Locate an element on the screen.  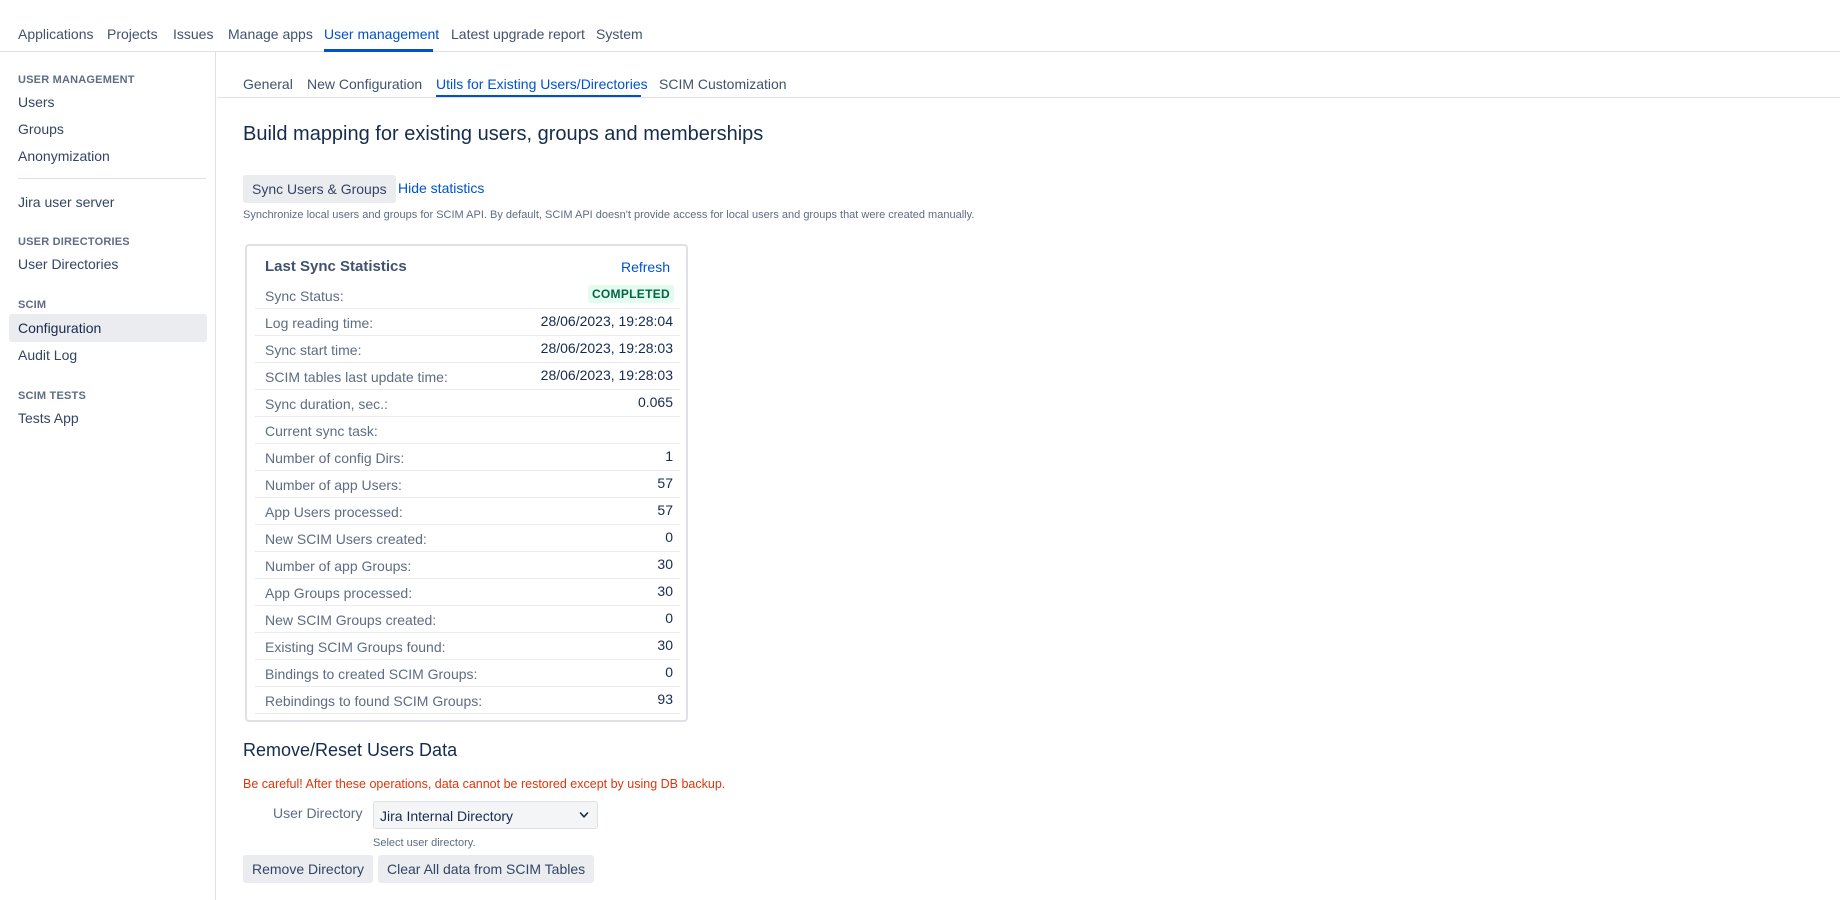
sidebar-item-groups: Groups is located at coordinates (108, 129).